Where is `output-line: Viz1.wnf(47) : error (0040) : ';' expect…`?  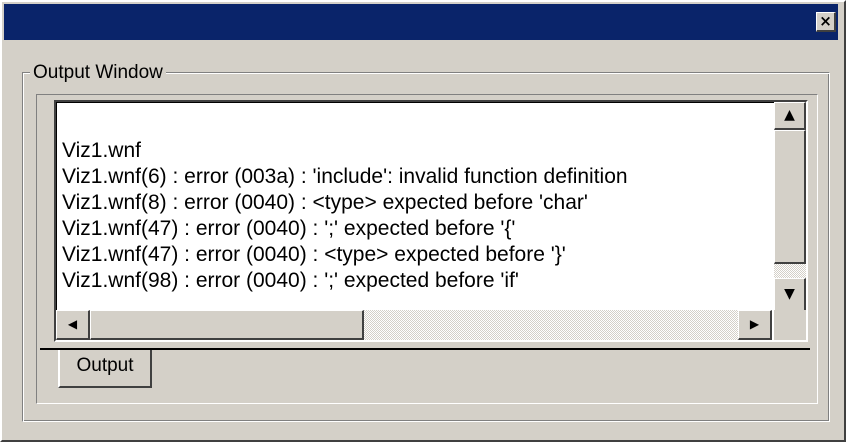 output-line: Viz1.wnf(47) : error (0040) : ';' expect… is located at coordinates (289, 228).